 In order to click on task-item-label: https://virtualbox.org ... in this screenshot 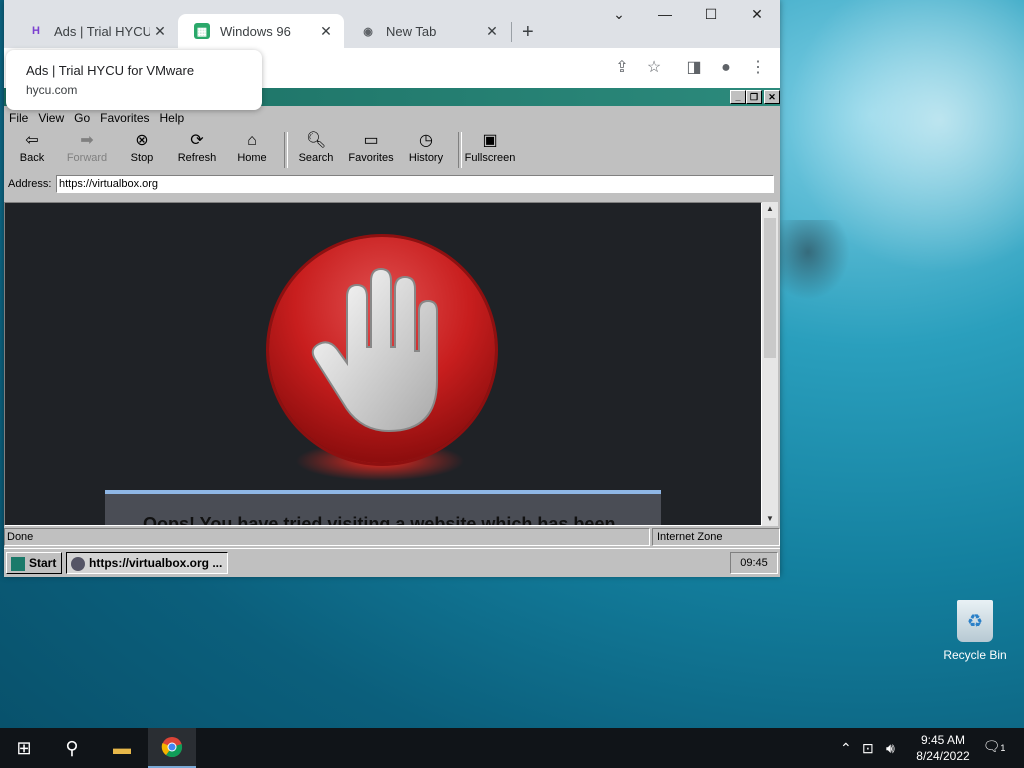, I will do `click(156, 563)`.